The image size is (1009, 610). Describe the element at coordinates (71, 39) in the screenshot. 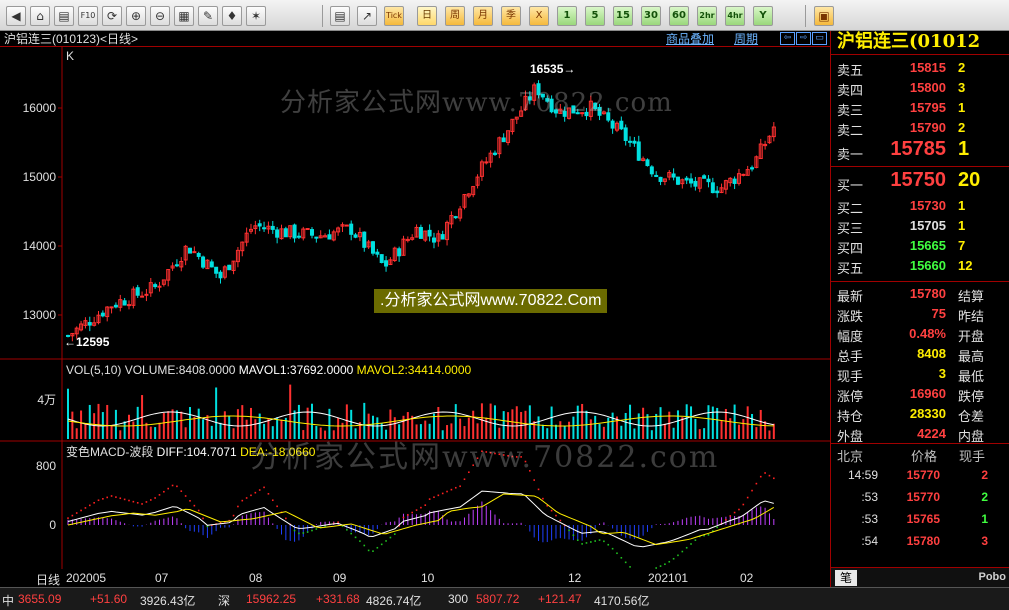

I see `chart-title: 沪铝连三(010123)<日线>` at that location.